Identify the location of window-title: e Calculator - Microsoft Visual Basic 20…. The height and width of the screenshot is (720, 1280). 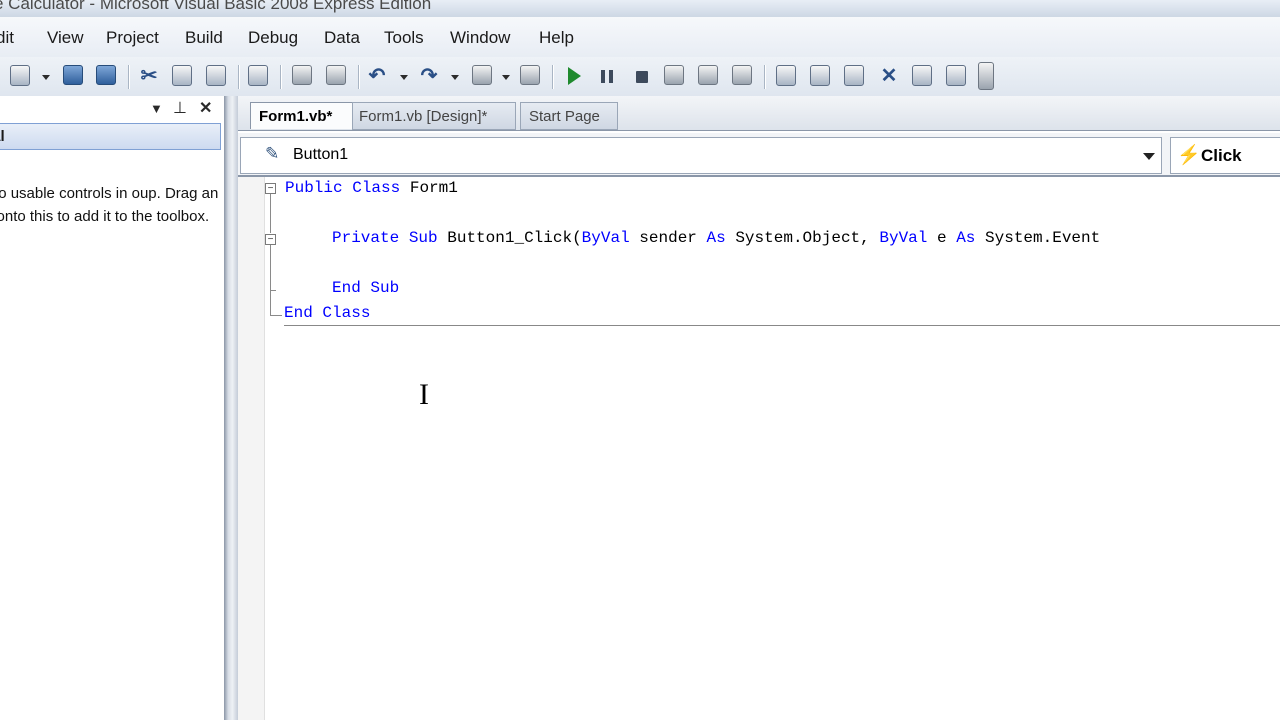
(216, 6).